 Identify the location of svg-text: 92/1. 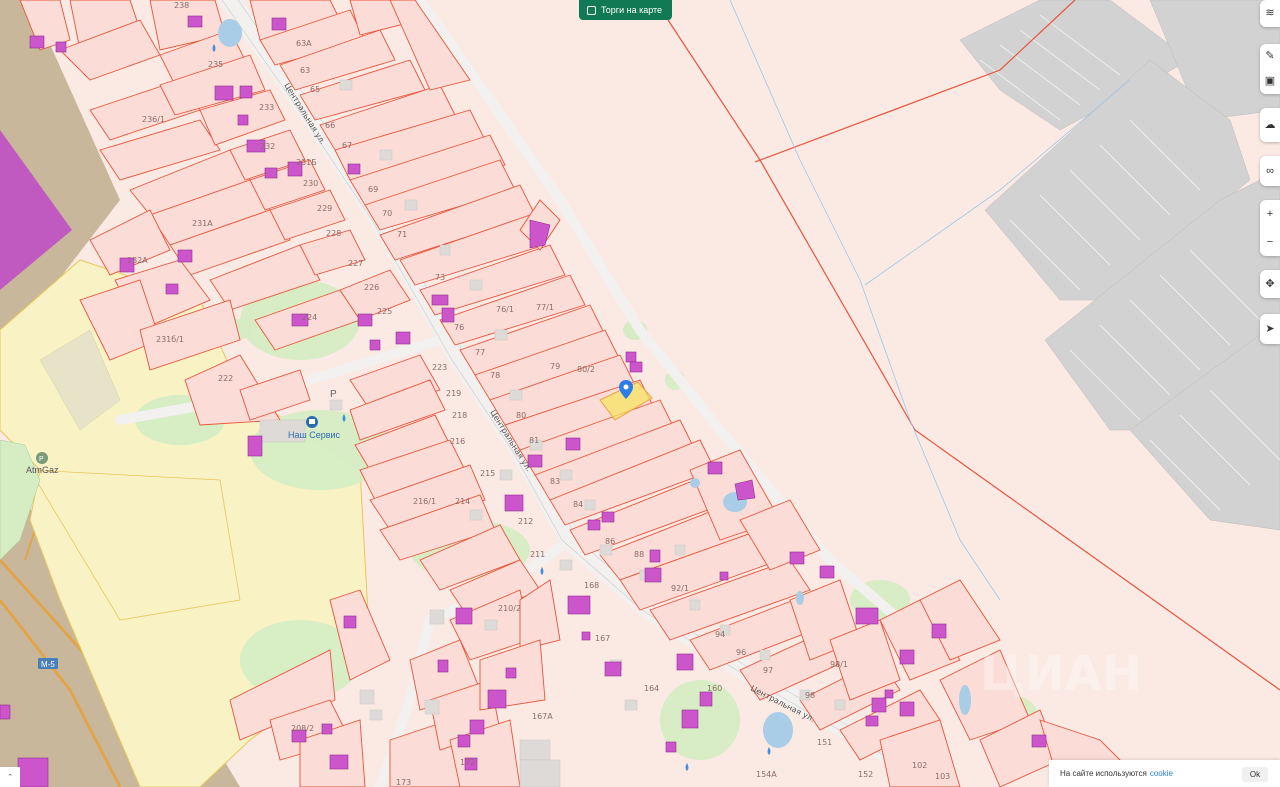
(680, 588).